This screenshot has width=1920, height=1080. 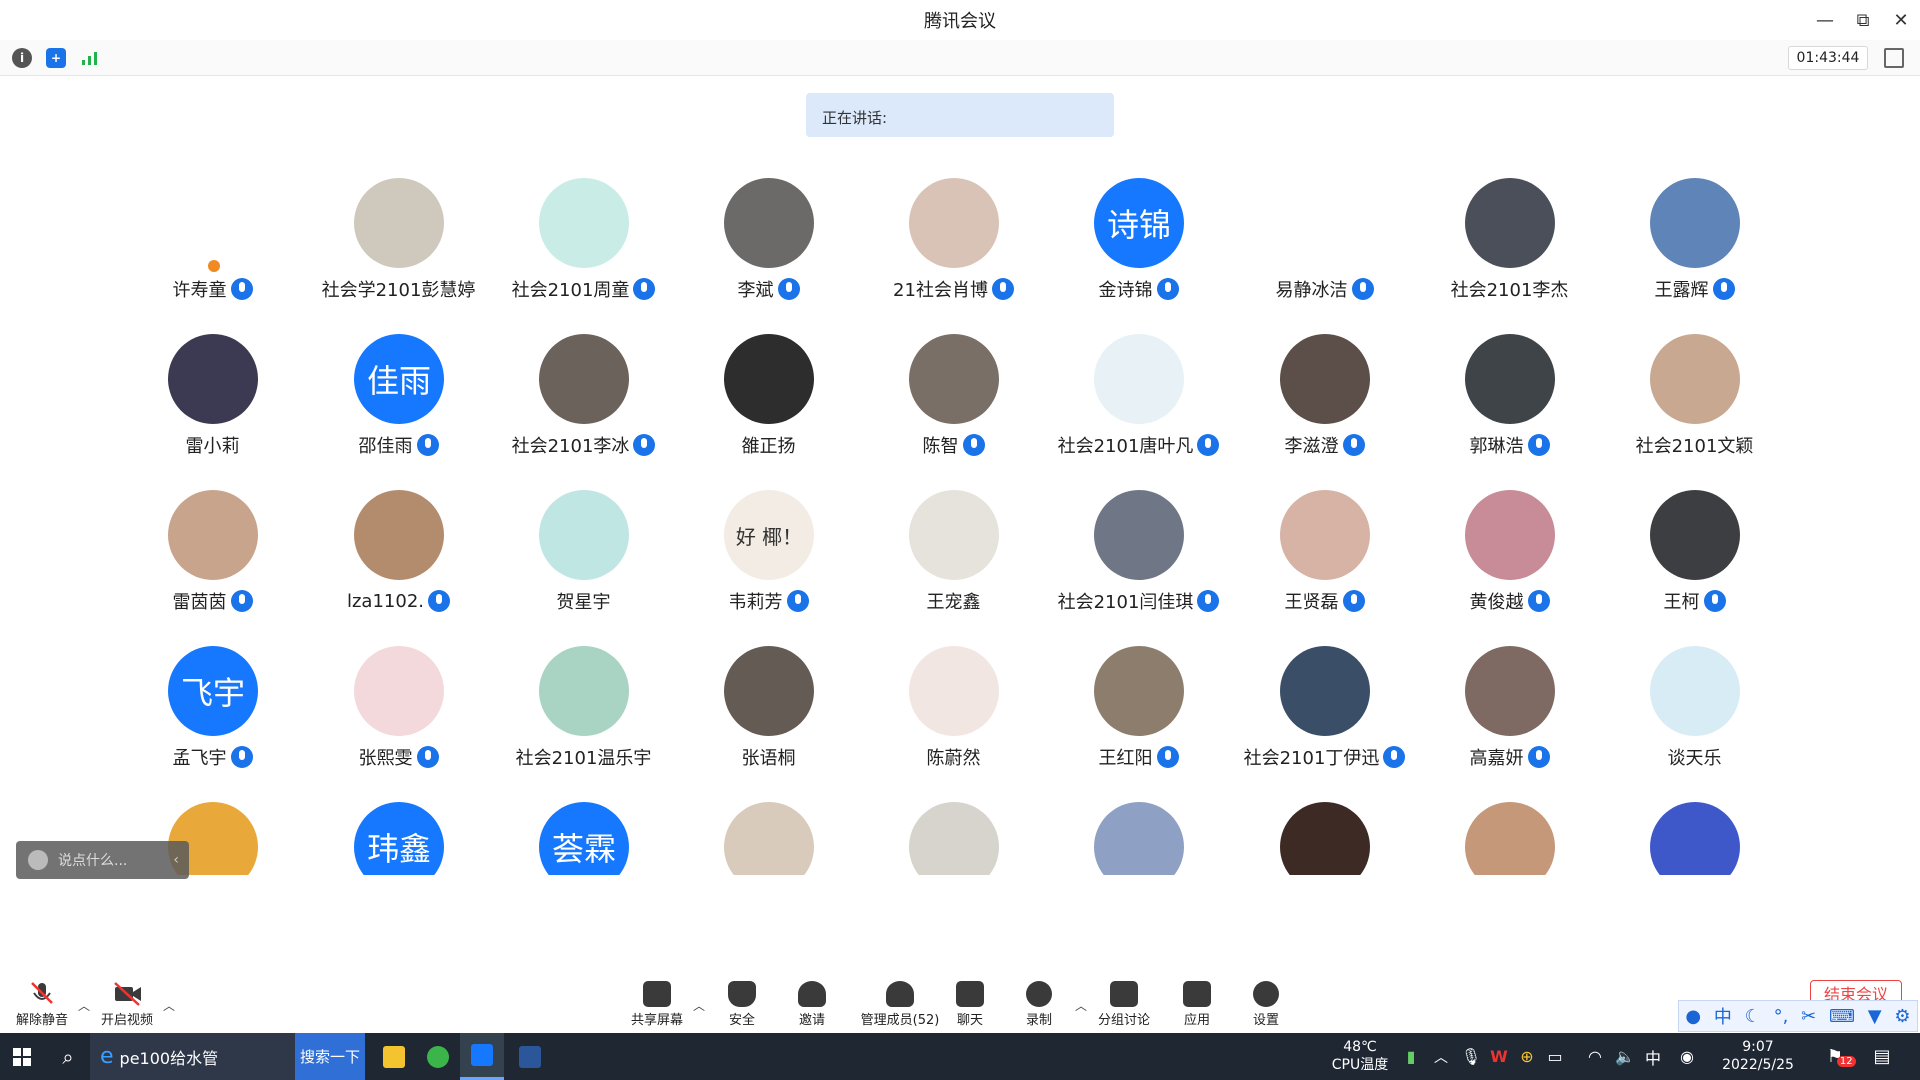 I want to click on minimize-button: —, so click(x=1825, y=20).